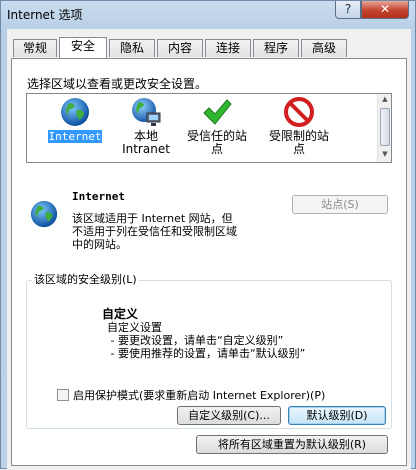 The height and width of the screenshot is (470, 416). What do you see at coordinates (63, 395) in the screenshot?
I see `protected-mode-checkbox` at bounding box center [63, 395].